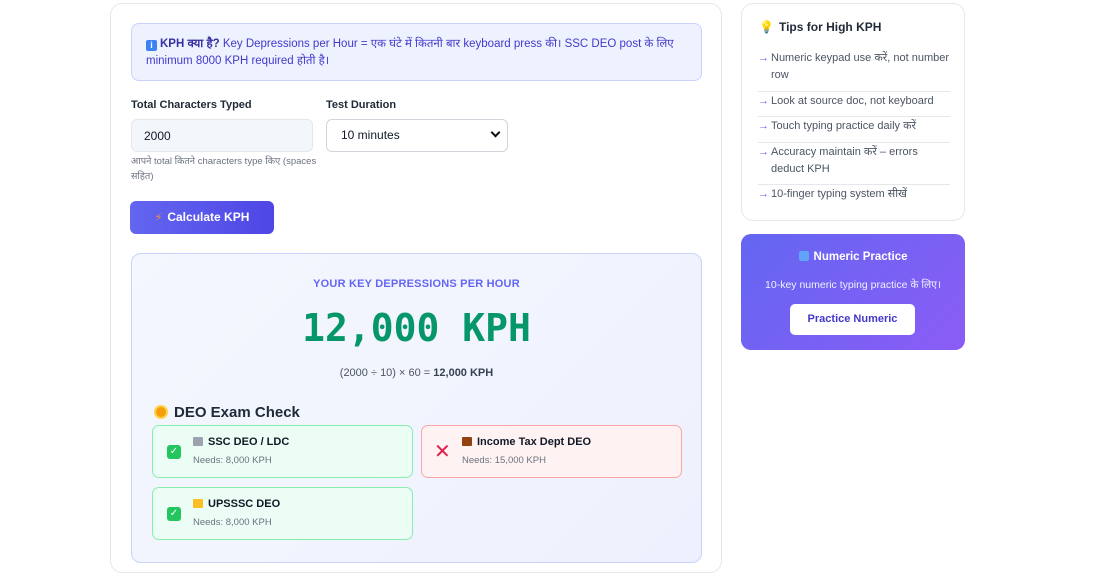 The height and width of the screenshot is (573, 1098). What do you see at coordinates (860, 257) in the screenshot?
I see `promo-title-text: Numeric Practice` at bounding box center [860, 257].